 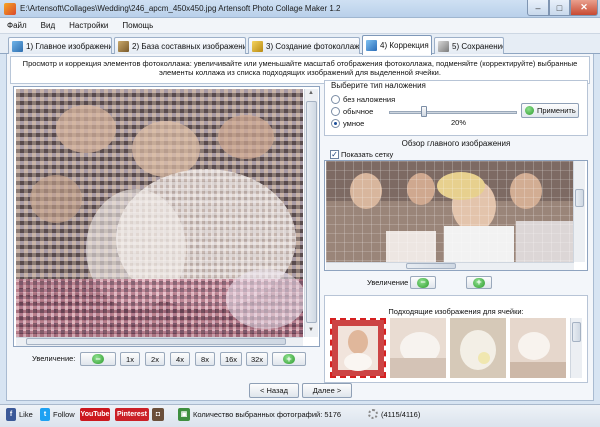 I want to click on tab-label: 4) Коррекция, so click(x=404, y=45).